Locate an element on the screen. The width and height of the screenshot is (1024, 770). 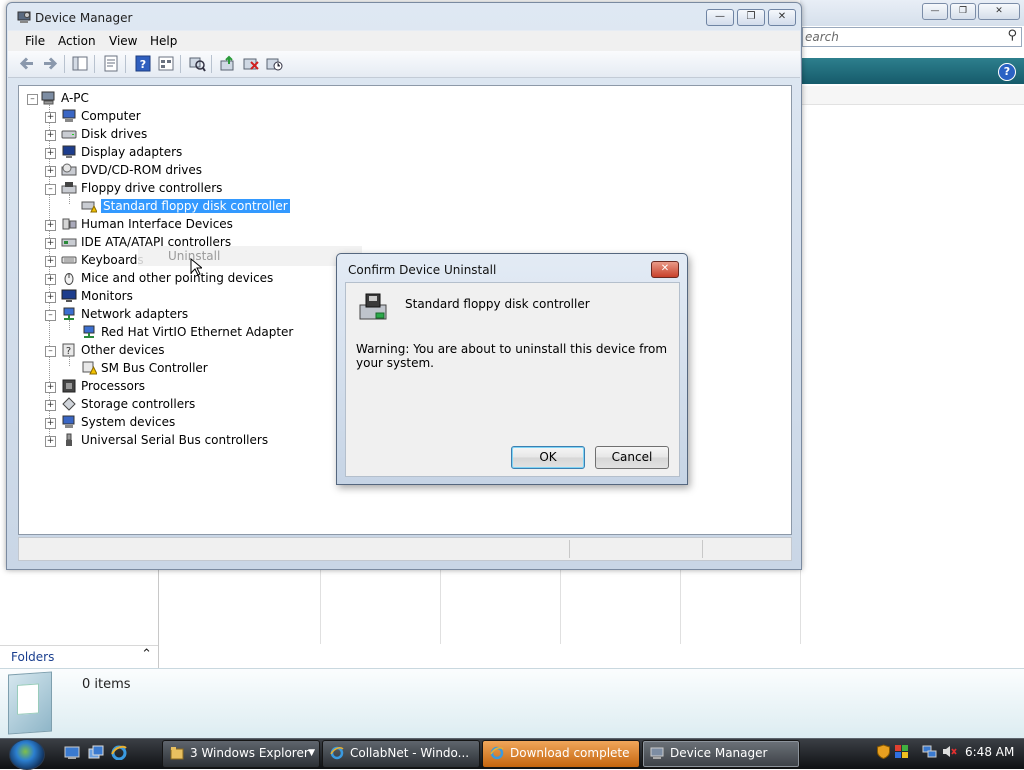
tree-item-monitors: Monitors is located at coordinates (97, 296).